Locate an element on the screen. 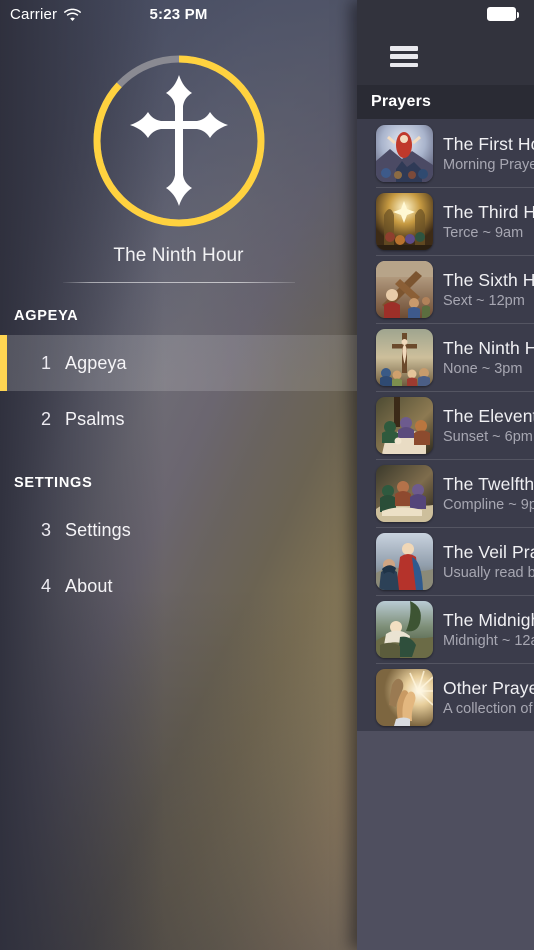  entombment-icon is located at coordinates (404, 493).